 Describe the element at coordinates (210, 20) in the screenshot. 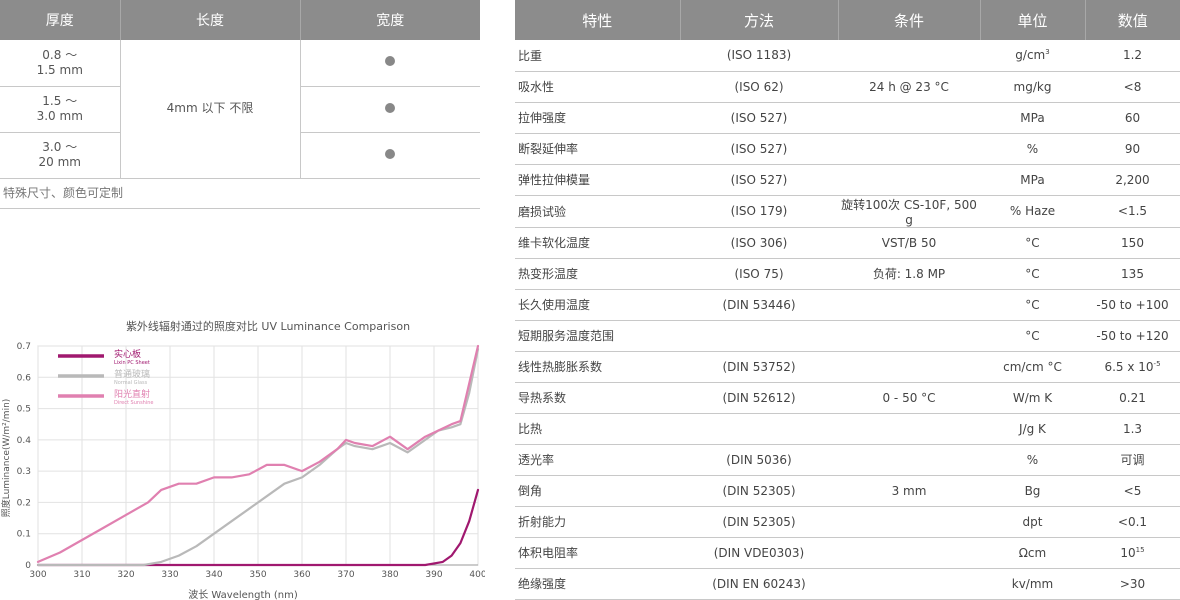

I see `header-length: 长度` at that location.